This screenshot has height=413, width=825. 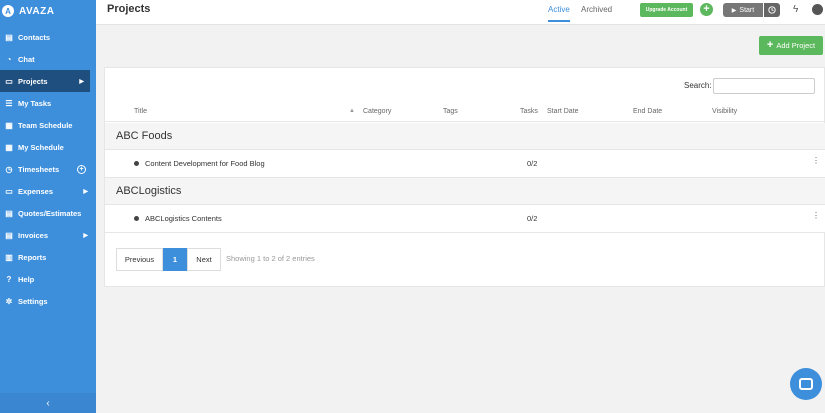 I want to click on search-label: Search:, so click(x=698, y=85).